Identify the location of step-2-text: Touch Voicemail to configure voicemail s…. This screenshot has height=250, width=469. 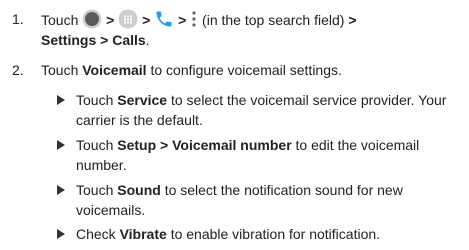
(252, 70).